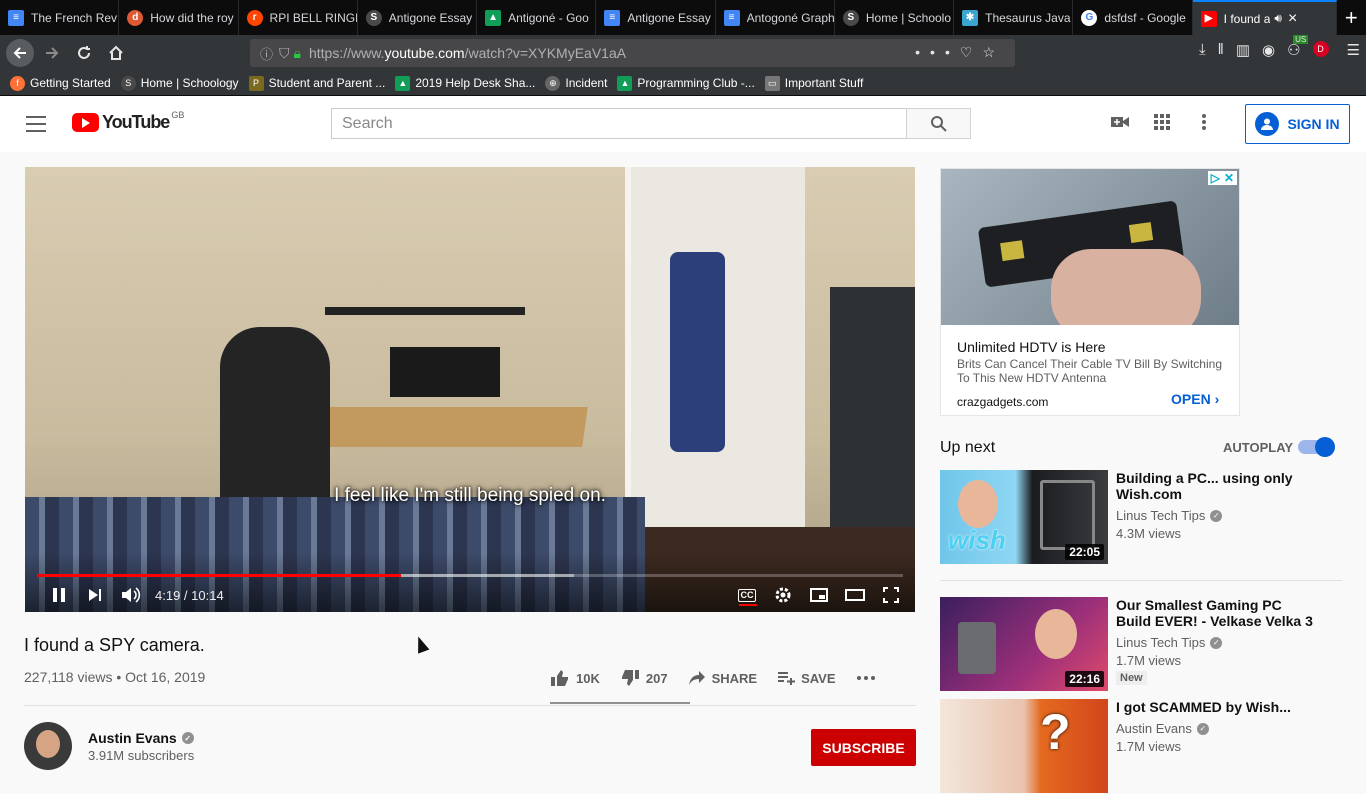  What do you see at coordinates (619, 123) in the screenshot?
I see `search-input: Search` at bounding box center [619, 123].